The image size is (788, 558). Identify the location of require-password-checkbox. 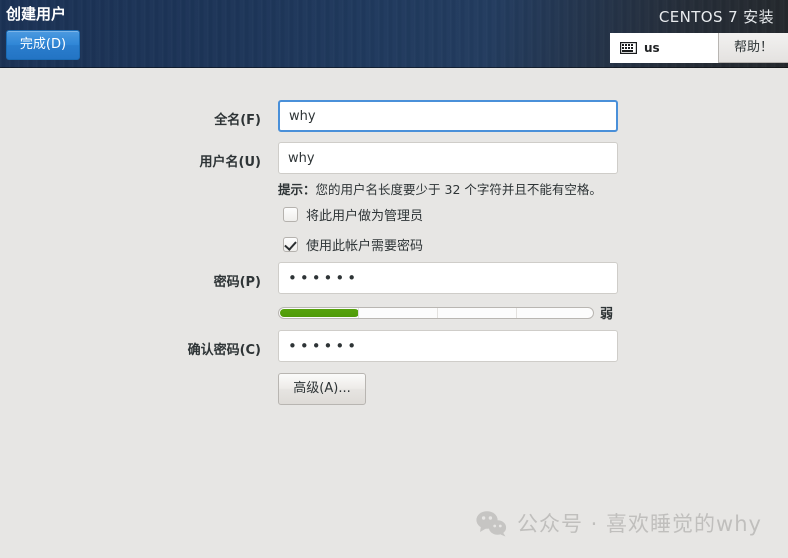
(290, 244).